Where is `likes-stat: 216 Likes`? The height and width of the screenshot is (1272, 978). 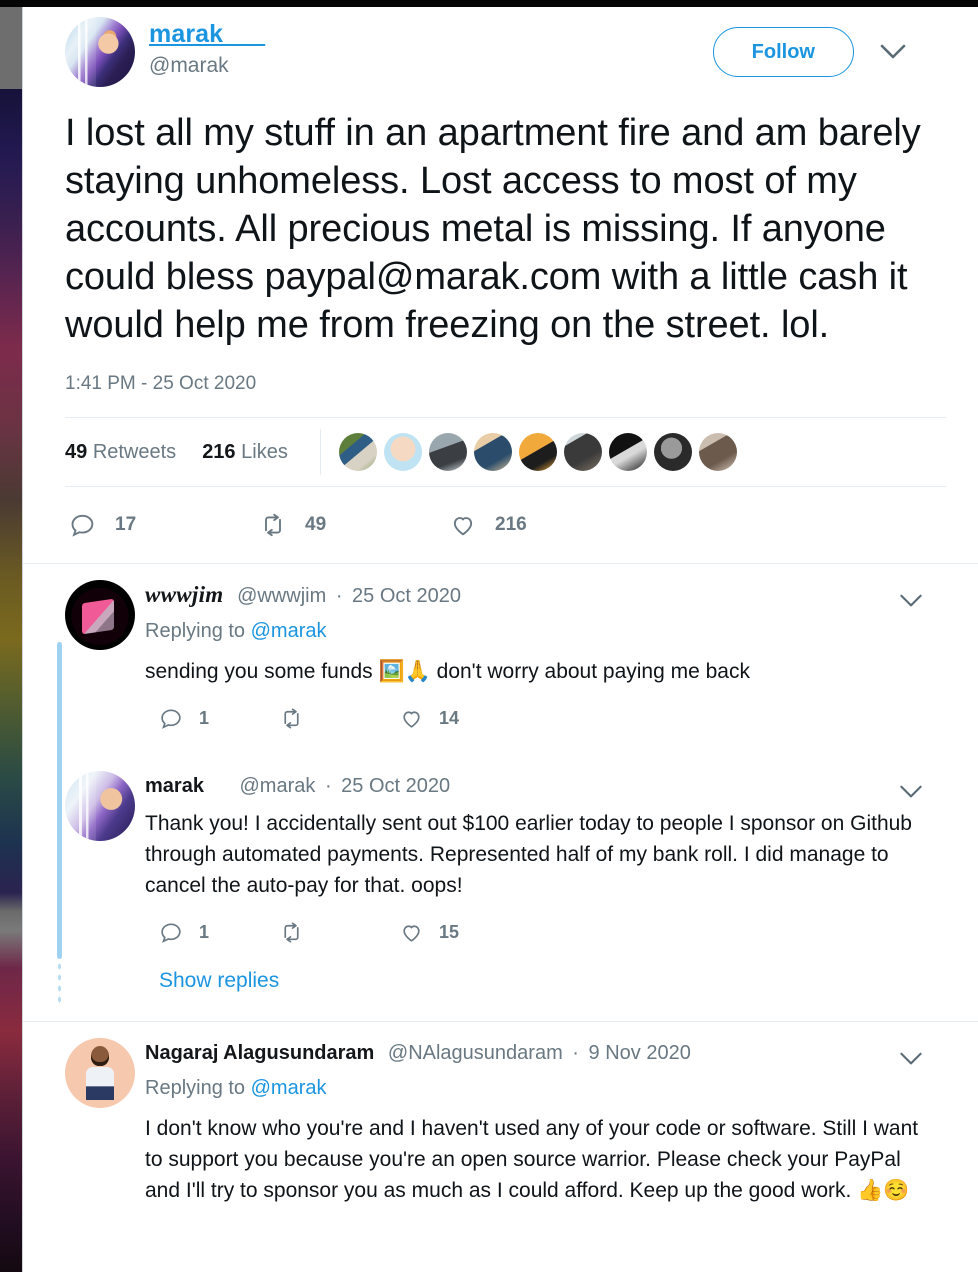
likes-stat: 216 Likes is located at coordinates (245, 452).